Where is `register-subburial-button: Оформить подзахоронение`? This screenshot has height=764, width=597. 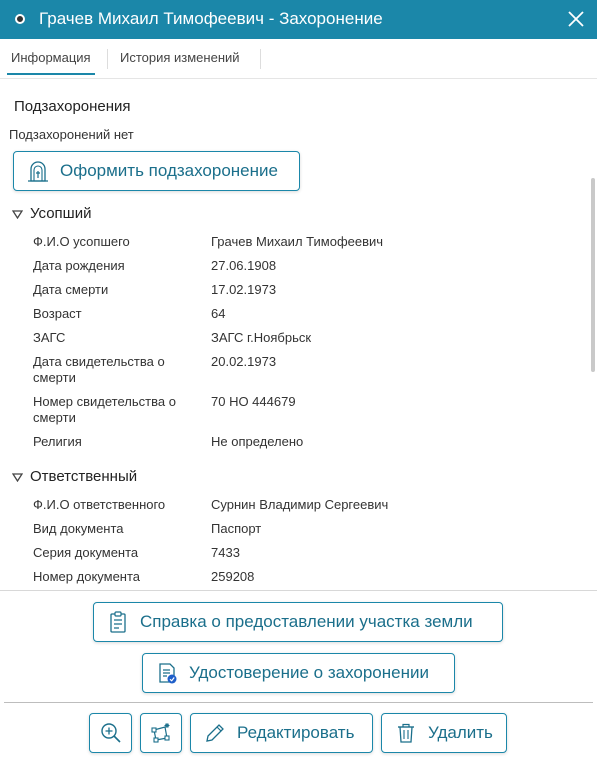 register-subburial-button: Оформить подзахоронение is located at coordinates (156, 171).